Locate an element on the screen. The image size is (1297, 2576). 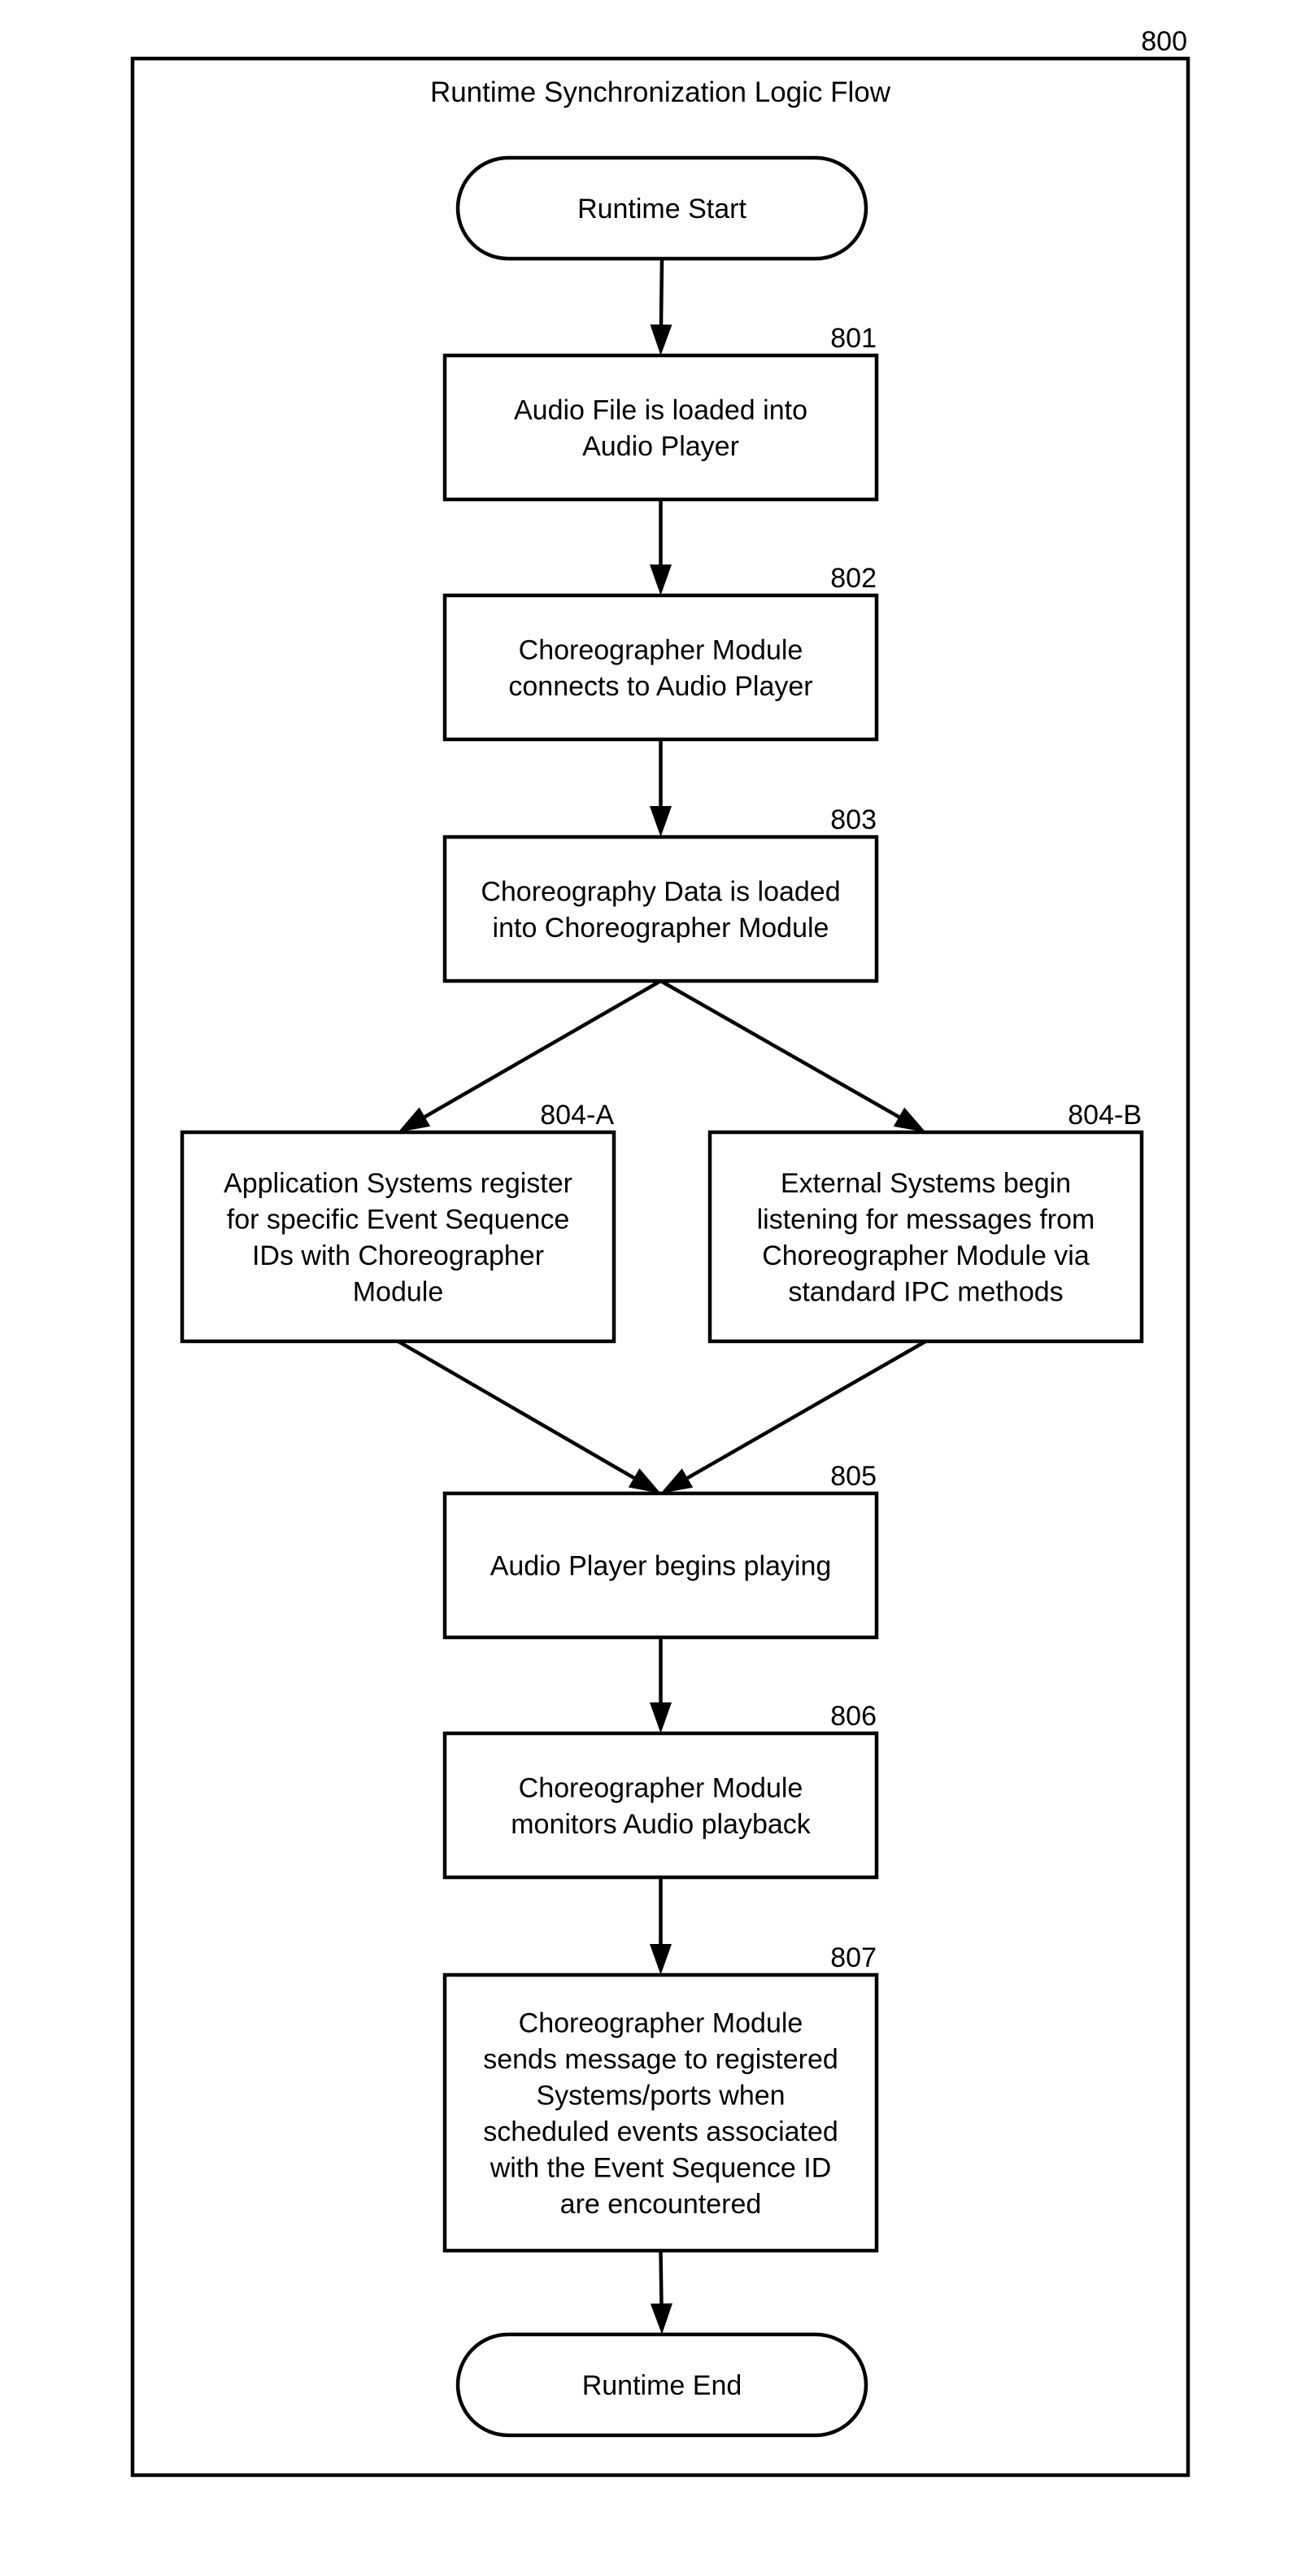
edge-n805-to-n806 is located at coordinates (661, 1685).